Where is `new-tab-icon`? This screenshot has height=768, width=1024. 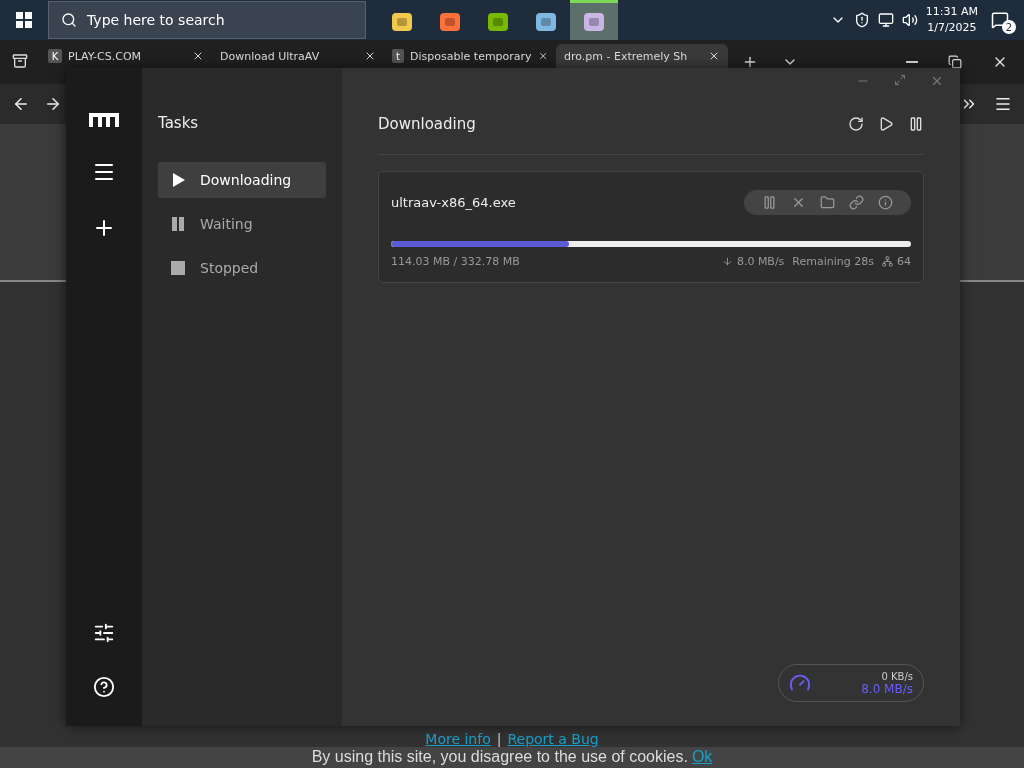
new-tab-icon is located at coordinates (750, 62).